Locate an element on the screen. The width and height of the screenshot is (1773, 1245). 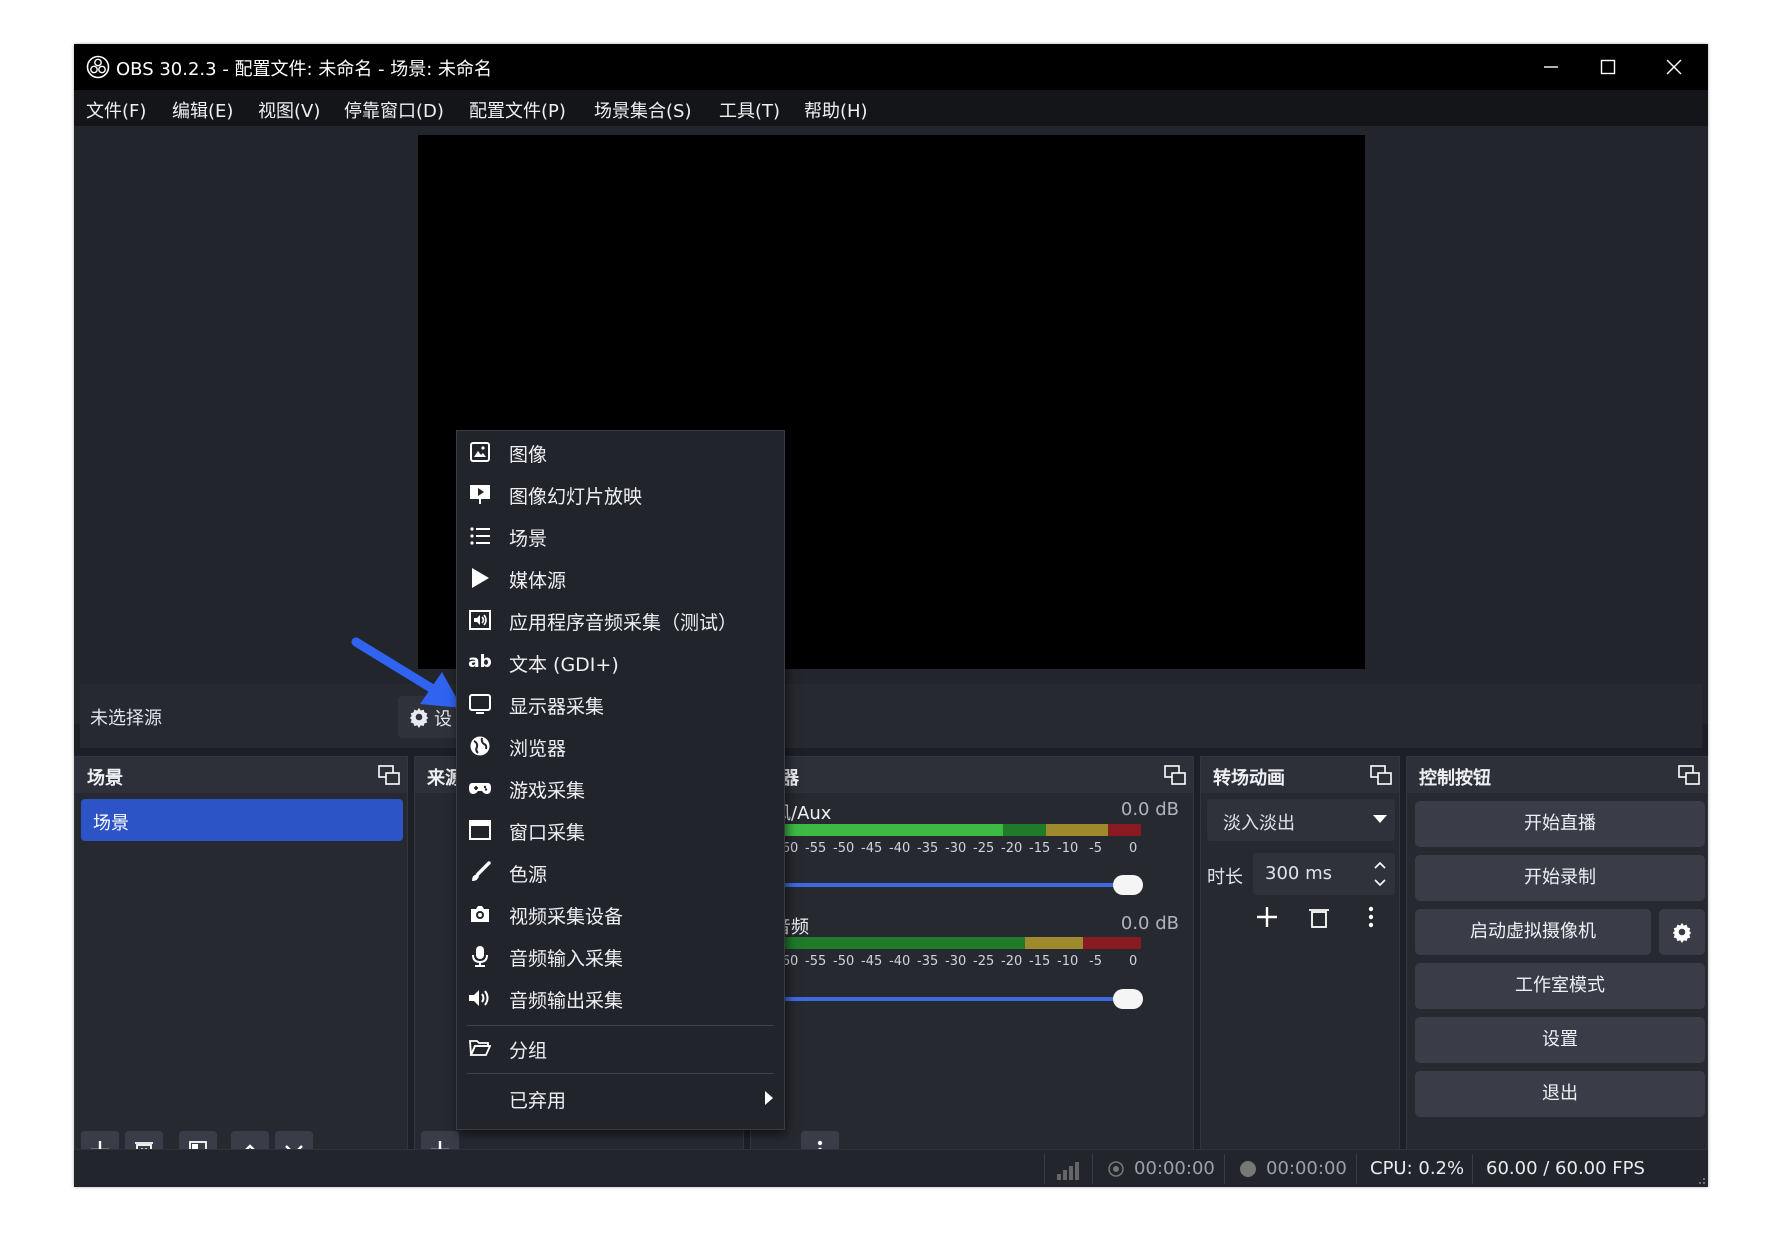
stream-time: 00:00:00 is located at coordinates (1174, 1168).